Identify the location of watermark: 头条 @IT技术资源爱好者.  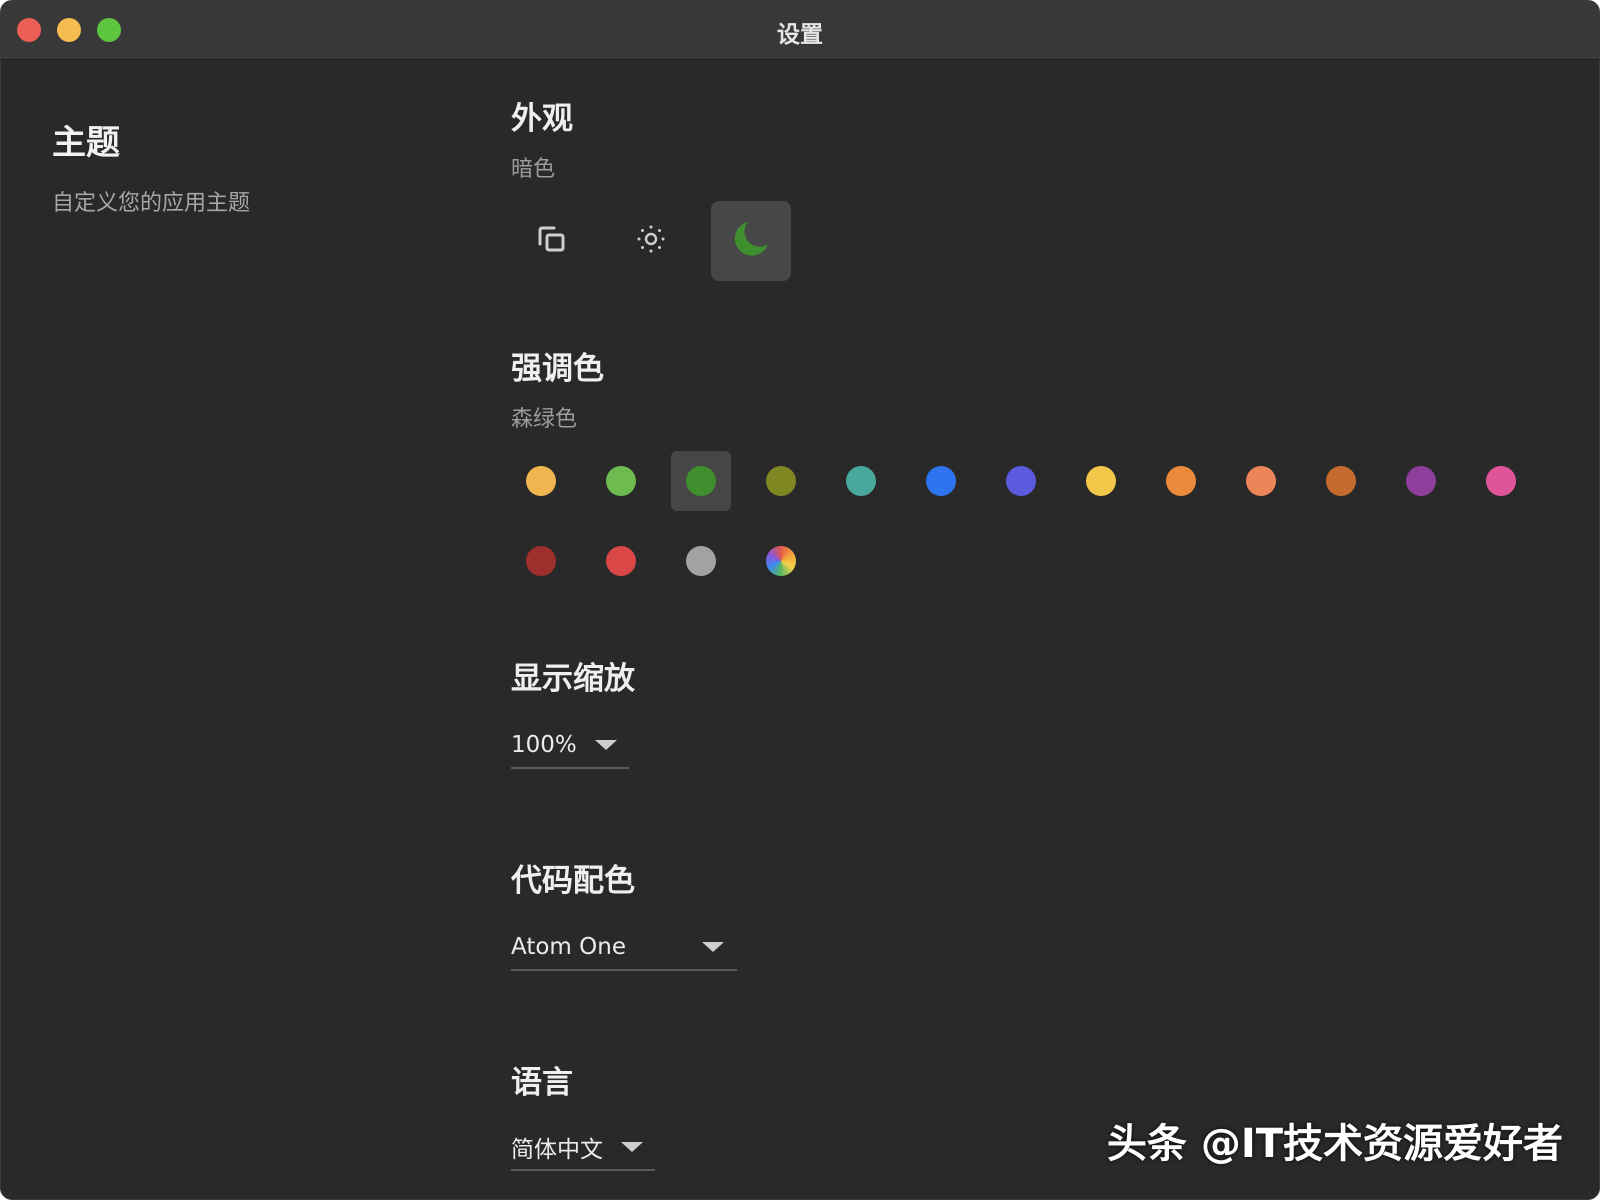
(1334, 1144).